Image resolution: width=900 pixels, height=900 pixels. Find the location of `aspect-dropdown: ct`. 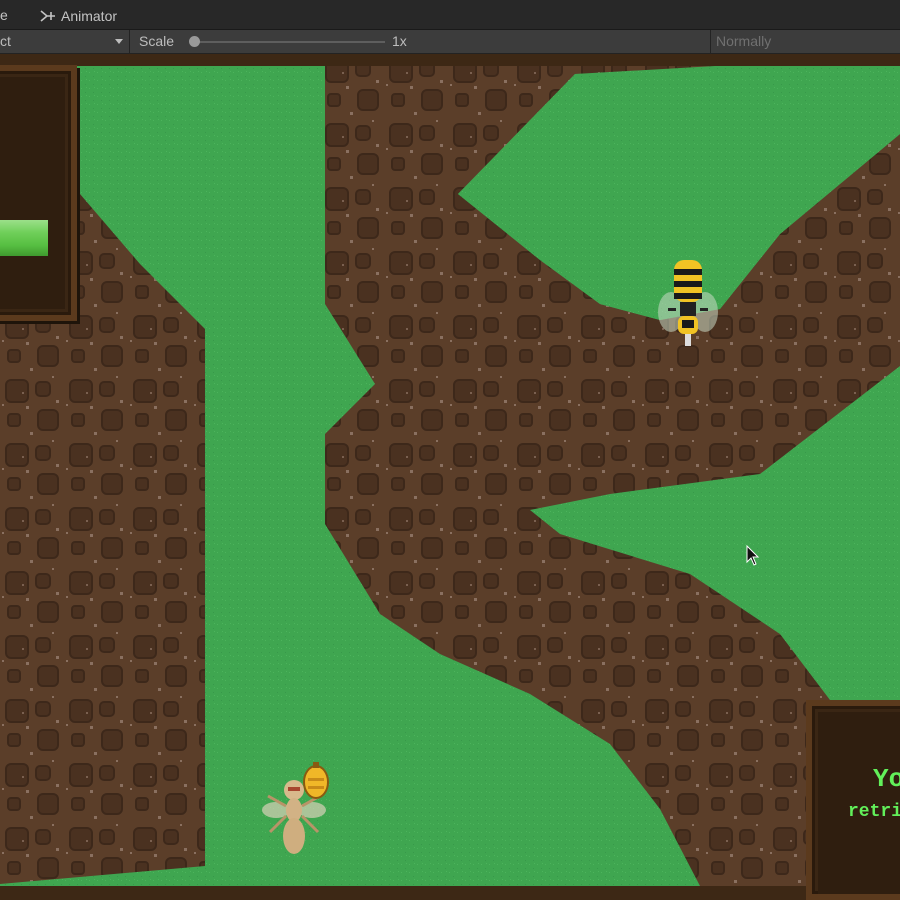

aspect-dropdown: ct is located at coordinates (65, 41).